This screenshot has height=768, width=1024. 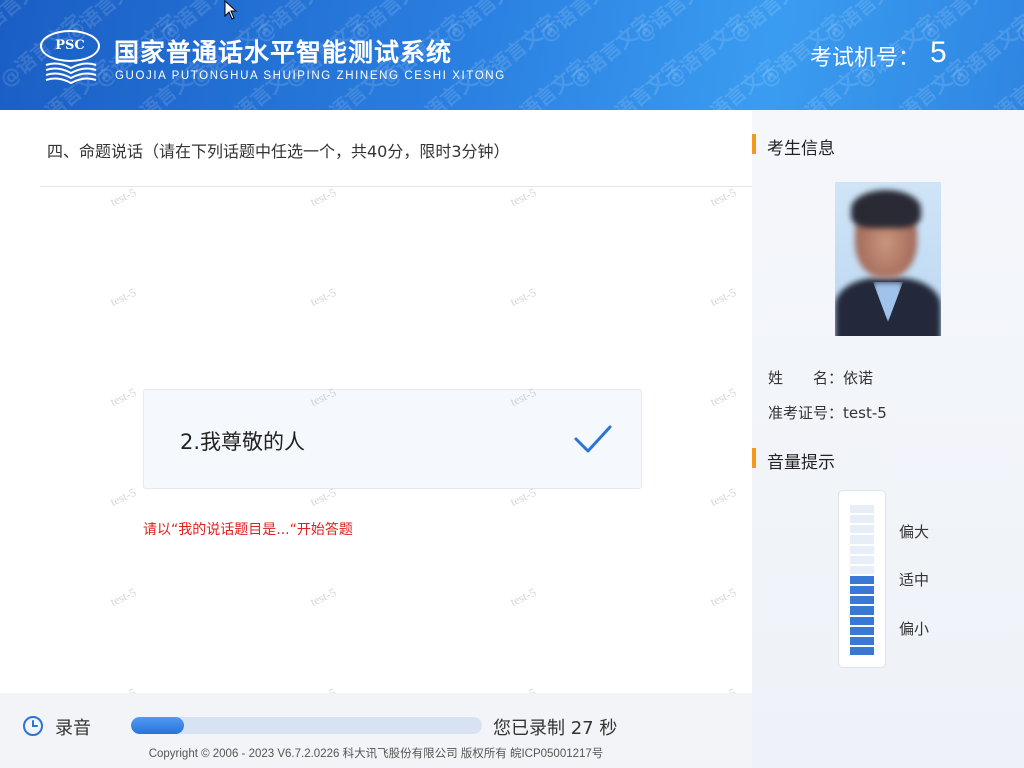 I want to click on divider, so click(x=396, y=186).